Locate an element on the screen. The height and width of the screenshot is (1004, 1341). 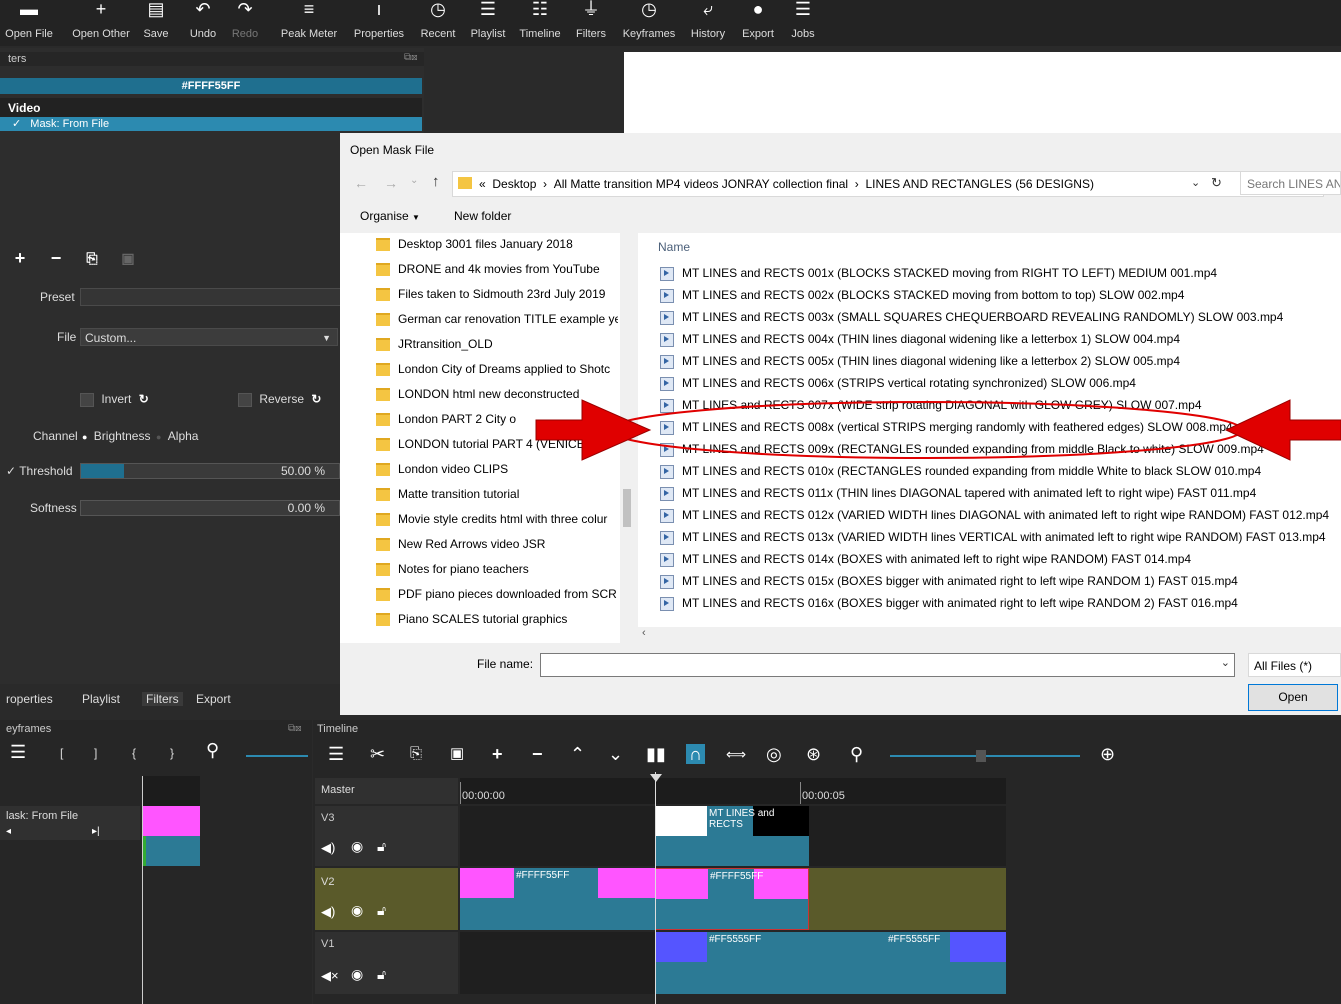
bracket-right-icon: ] is located at coordinates (95, 753).